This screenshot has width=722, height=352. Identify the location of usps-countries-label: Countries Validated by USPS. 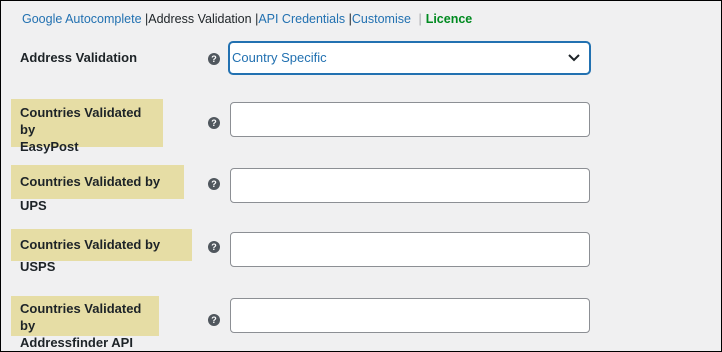
(101, 251).